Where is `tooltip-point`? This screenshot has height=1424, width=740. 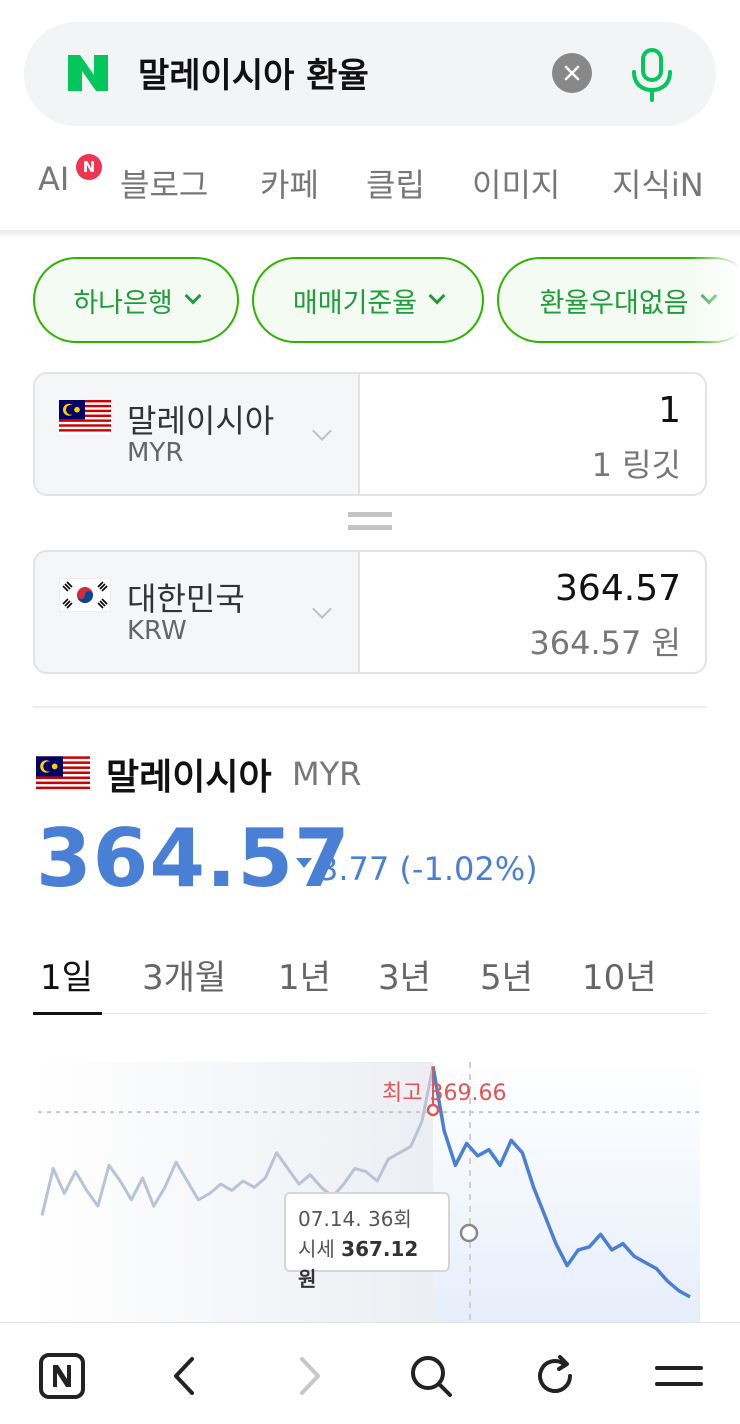
tooltip-point is located at coordinates (469, 1233).